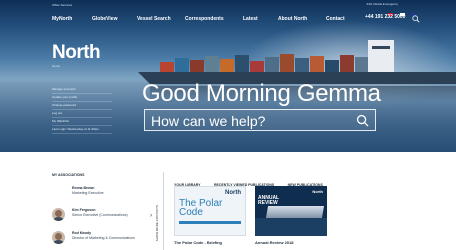 Image resolution: width=456 pixels, height=250 pixels. Describe the element at coordinates (335, 19) in the screenshot. I see `nav-item-contact: Contact` at that location.